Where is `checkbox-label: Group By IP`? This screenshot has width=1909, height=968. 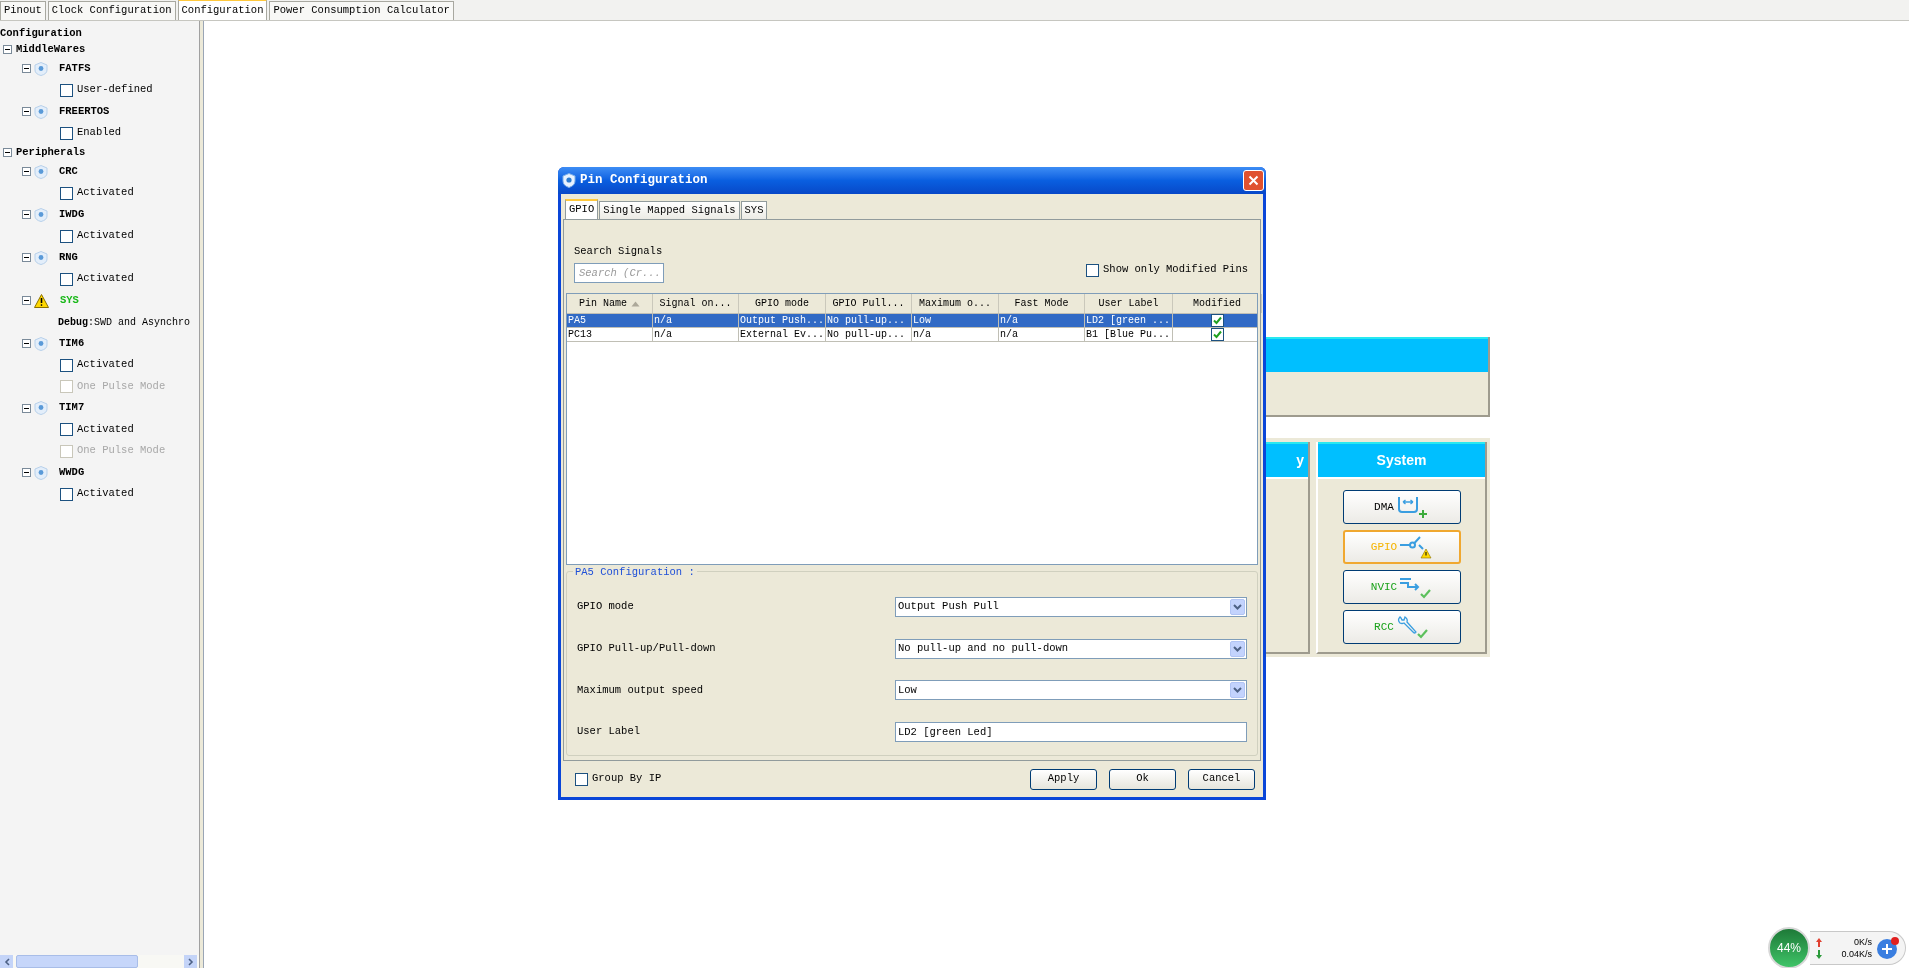 checkbox-label: Group By IP is located at coordinates (627, 779).